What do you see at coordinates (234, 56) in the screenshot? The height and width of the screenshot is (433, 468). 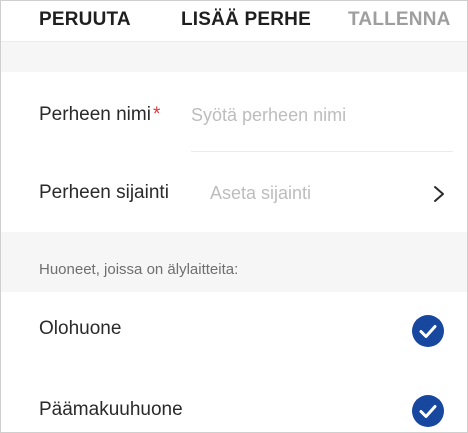 I see `top-spacer` at bounding box center [234, 56].